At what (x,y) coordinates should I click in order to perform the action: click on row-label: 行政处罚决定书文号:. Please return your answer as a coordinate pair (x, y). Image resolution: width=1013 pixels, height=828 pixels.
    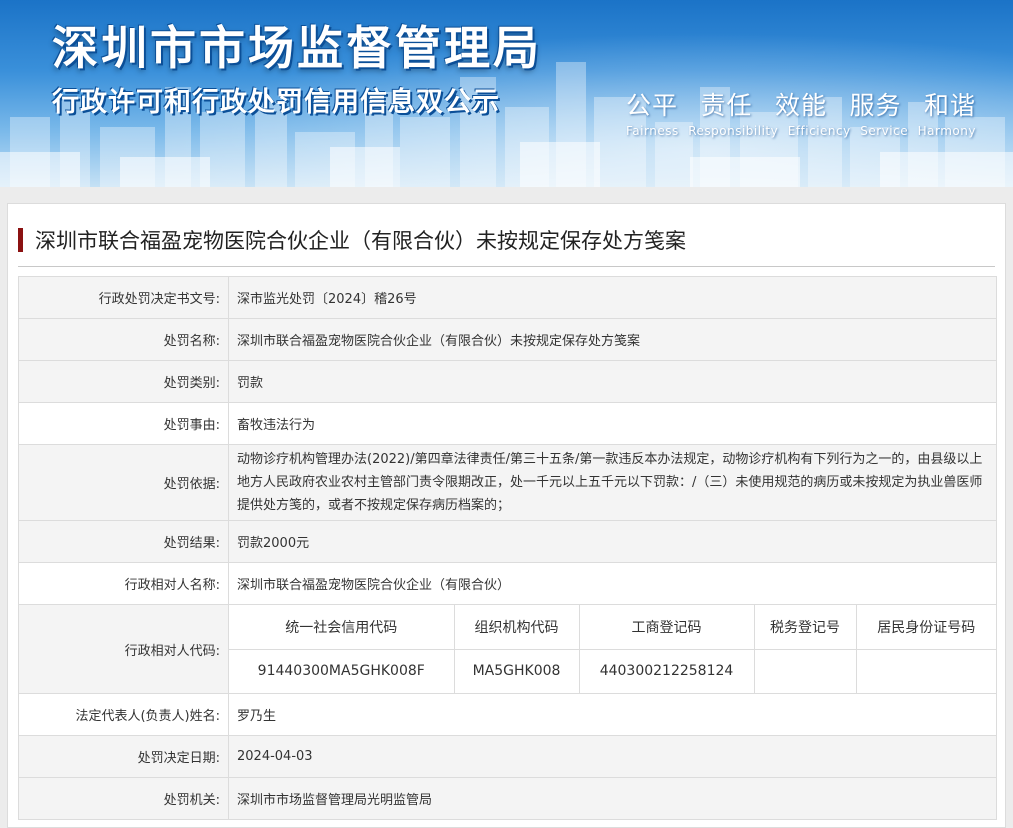
    Looking at the image, I should click on (123, 297).